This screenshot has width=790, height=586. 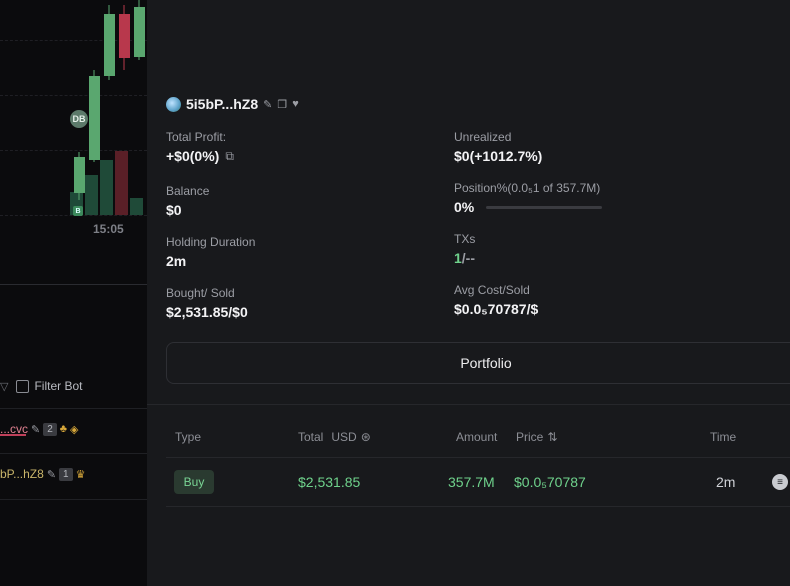 What do you see at coordinates (173, 104) in the screenshot?
I see `wallet-avatar` at bounding box center [173, 104].